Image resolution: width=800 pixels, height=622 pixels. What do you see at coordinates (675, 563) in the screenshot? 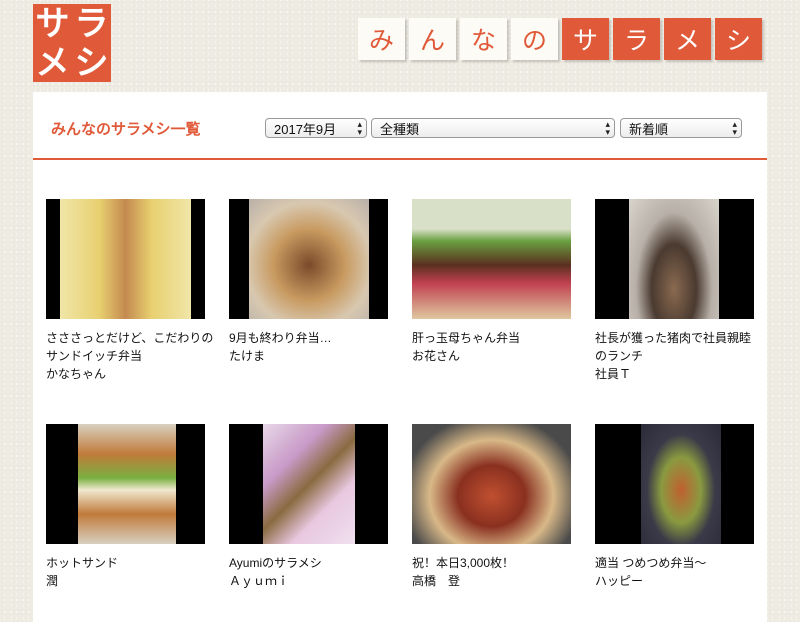
I see `post-title: 適当 つめつめ弁当～` at bounding box center [675, 563].